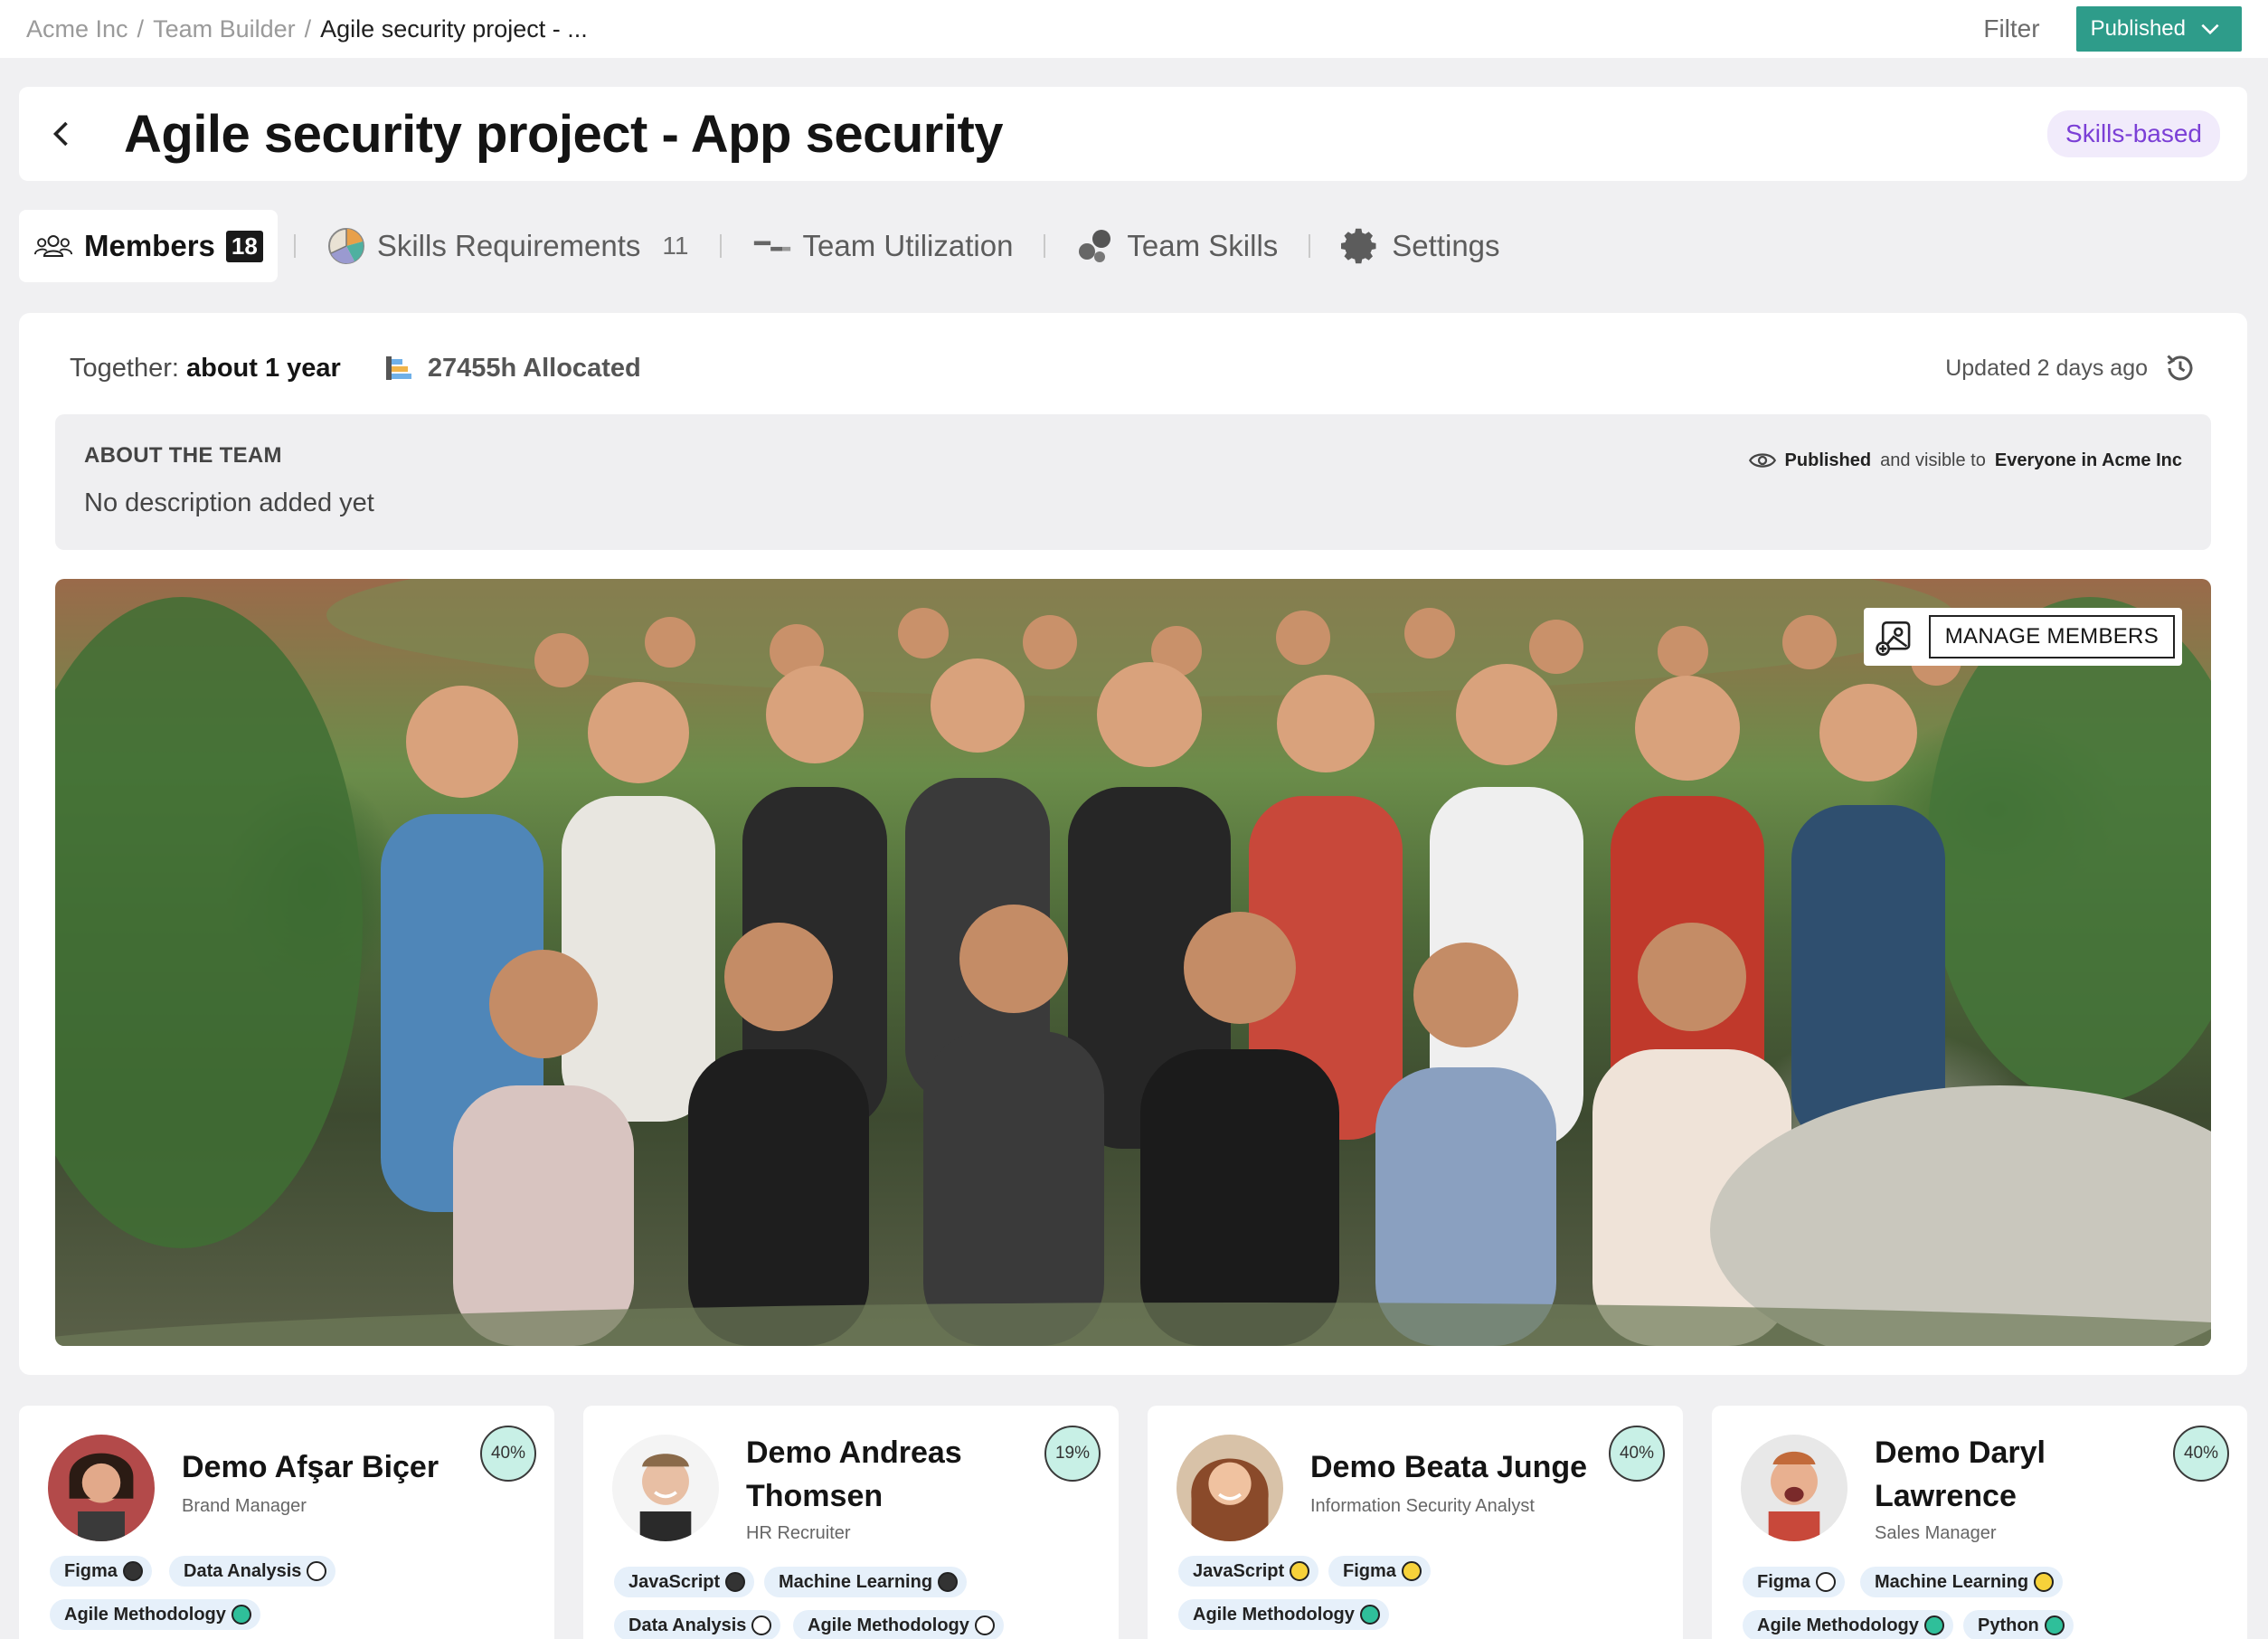  I want to click on members-icon, so click(53, 246).